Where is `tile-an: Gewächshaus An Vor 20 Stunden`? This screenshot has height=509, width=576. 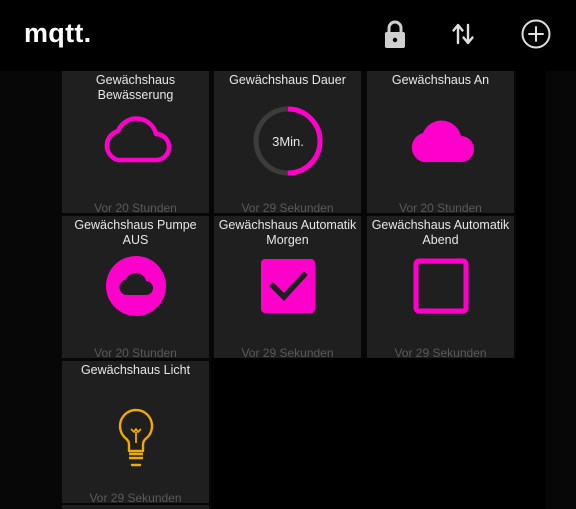
tile-an: Gewächshaus An Vor 20 Stunden is located at coordinates (440, 143).